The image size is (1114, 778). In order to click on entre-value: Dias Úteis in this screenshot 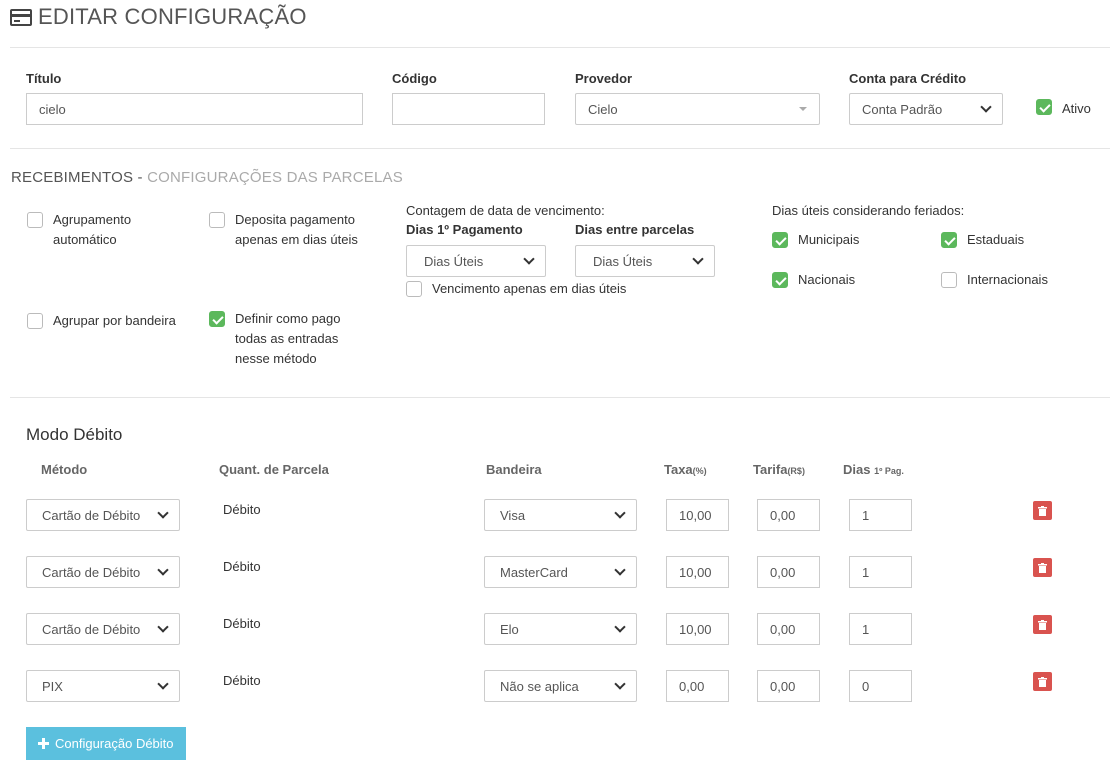, I will do `click(623, 261)`.